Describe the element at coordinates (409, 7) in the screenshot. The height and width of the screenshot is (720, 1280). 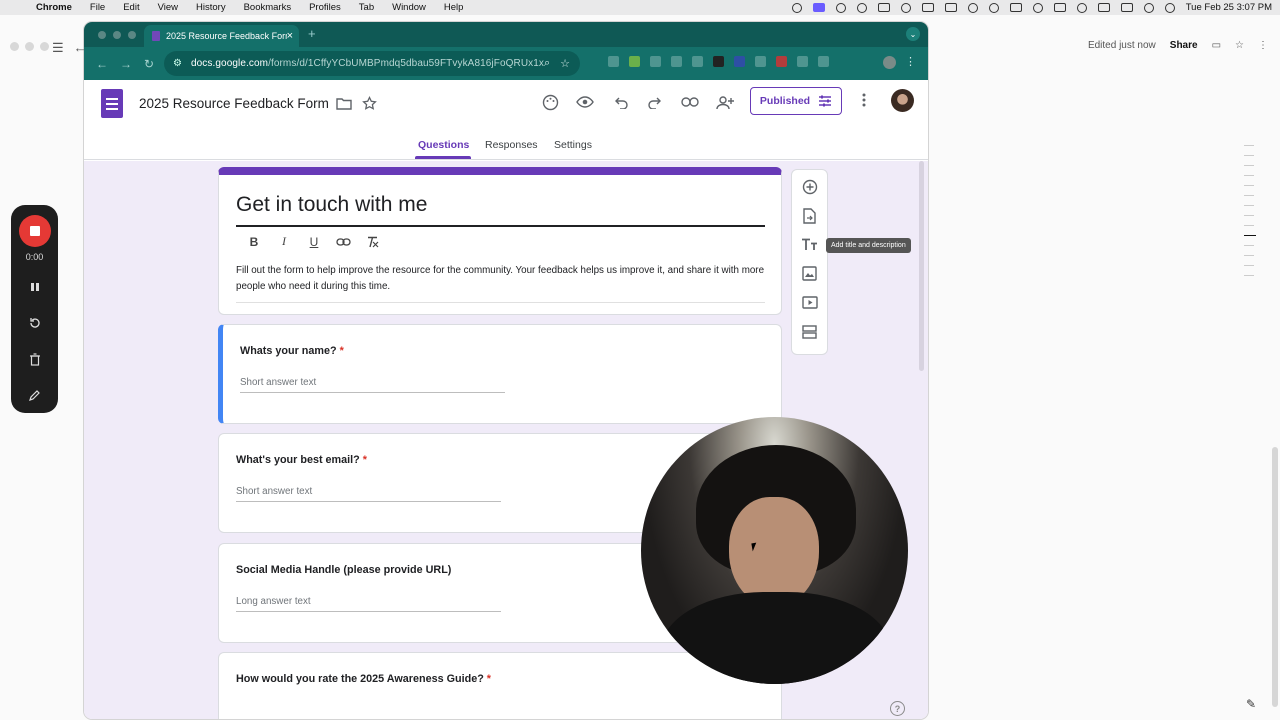
I see `menu-window: Window` at that location.